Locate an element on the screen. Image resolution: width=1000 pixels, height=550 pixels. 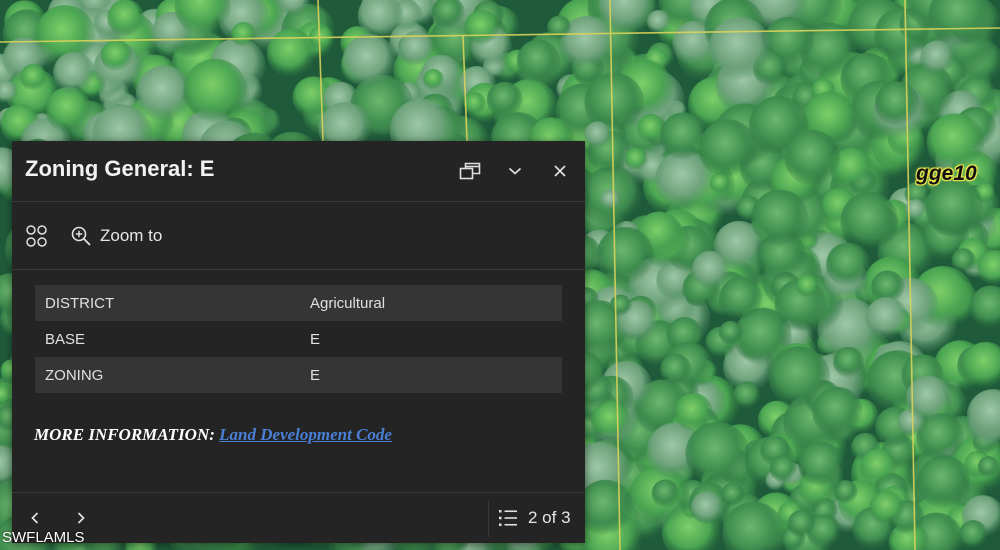
attribute-field: DISTRICT is located at coordinates (167, 303).